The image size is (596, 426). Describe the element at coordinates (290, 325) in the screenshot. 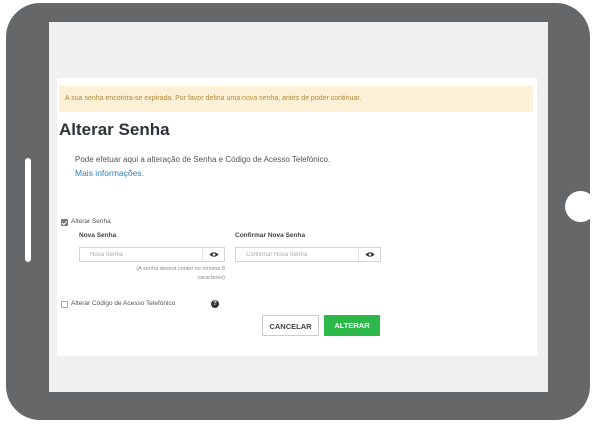

I see `cancel-button: CANCELAR` at that location.